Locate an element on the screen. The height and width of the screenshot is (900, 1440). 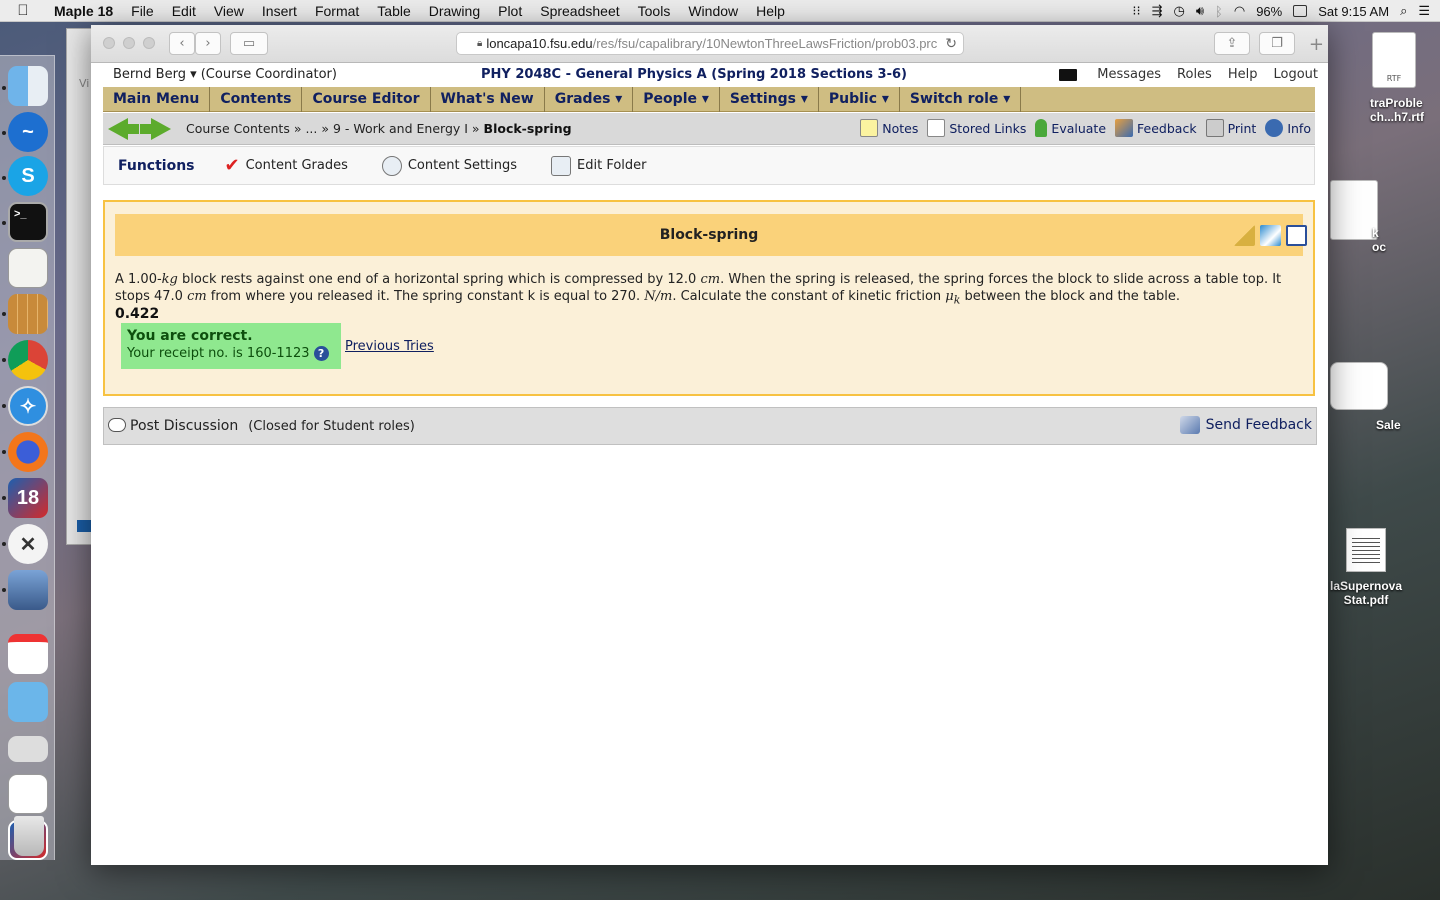
dock-running-dot is located at coordinates (4, 88).